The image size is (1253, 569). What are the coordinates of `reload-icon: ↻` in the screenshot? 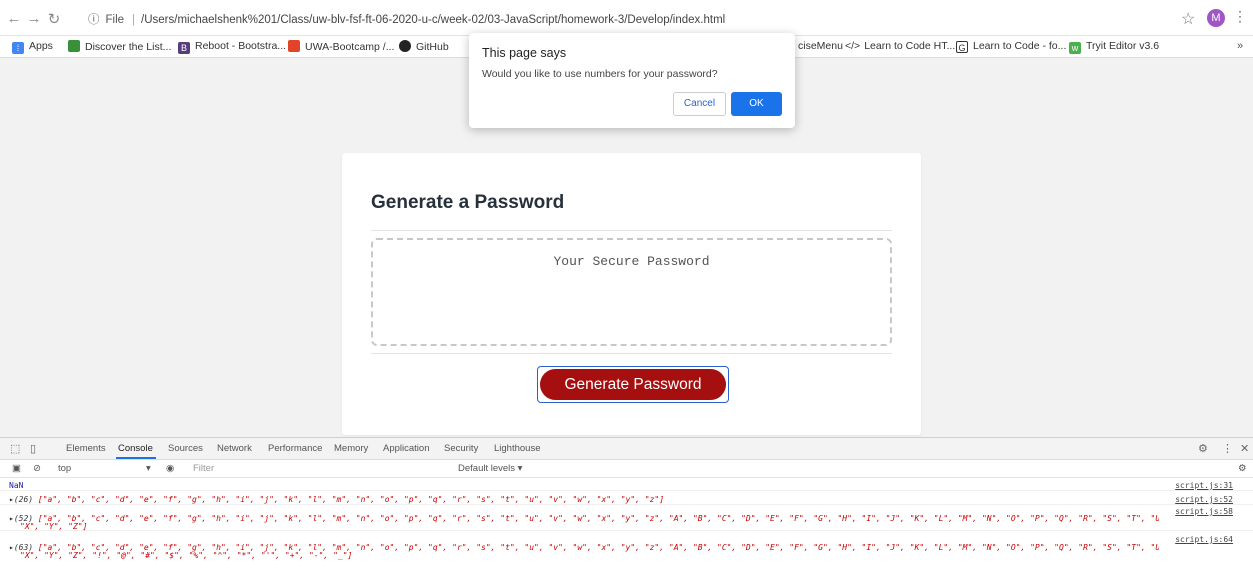 It's located at (54, 19).